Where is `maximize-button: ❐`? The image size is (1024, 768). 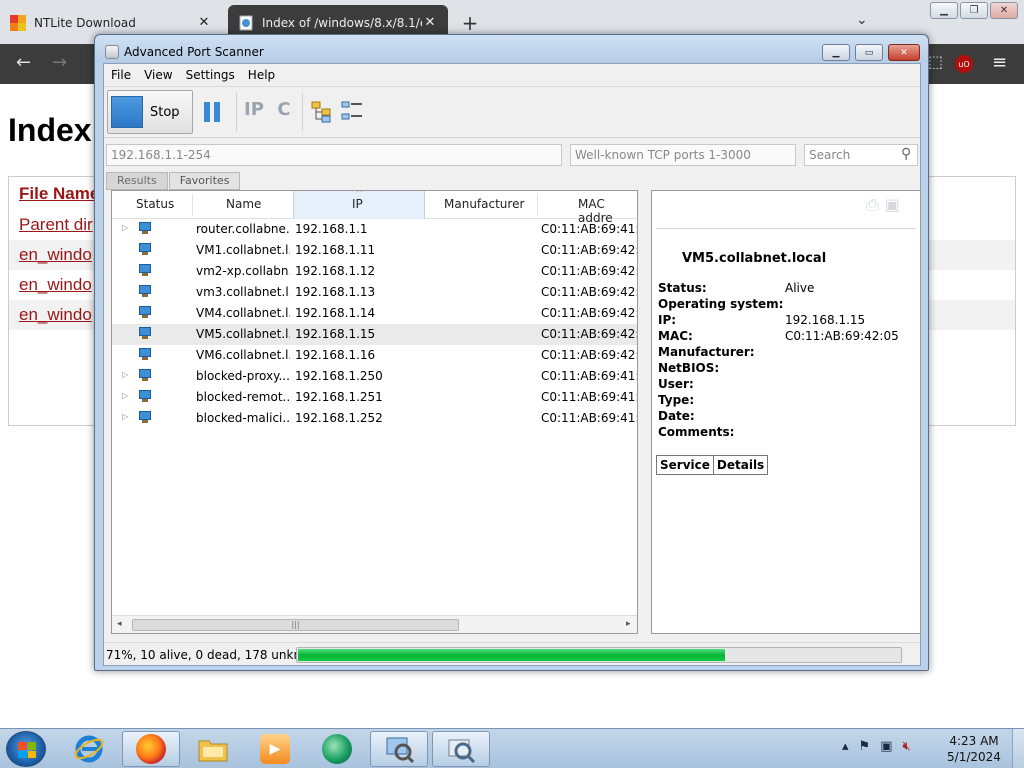 maximize-button: ❐ is located at coordinates (974, 10).